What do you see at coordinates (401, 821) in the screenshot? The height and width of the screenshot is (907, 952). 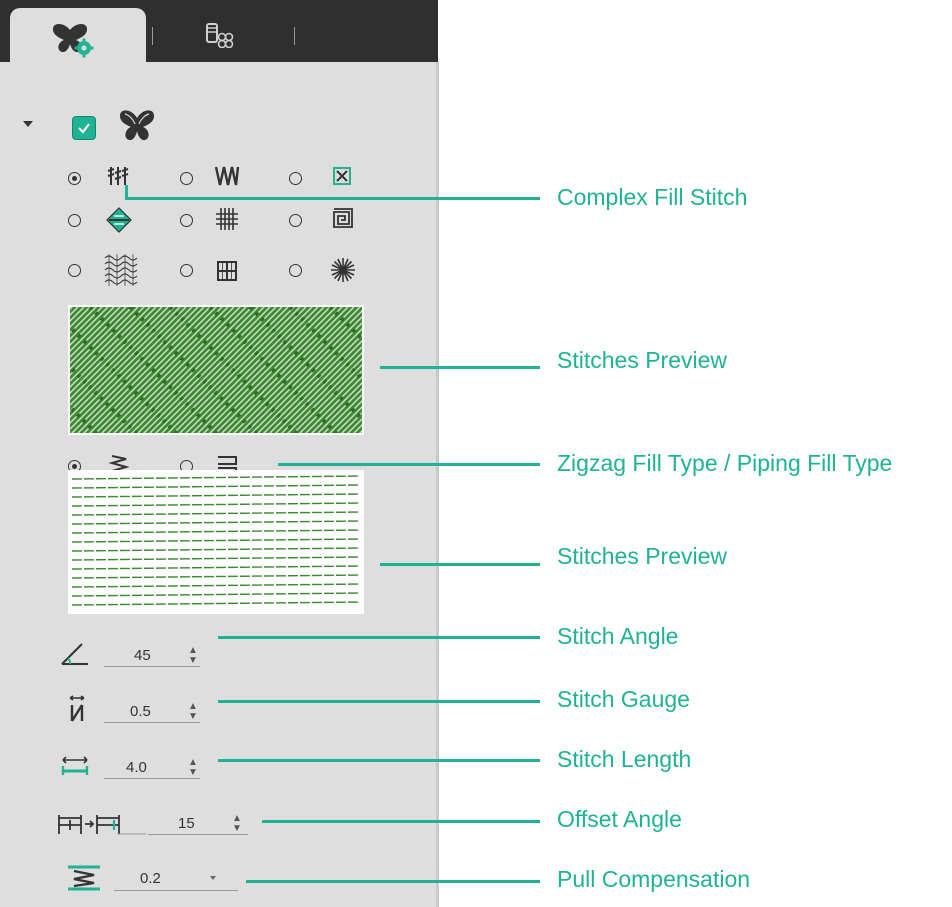 I see `callout-line-offset-angle` at bounding box center [401, 821].